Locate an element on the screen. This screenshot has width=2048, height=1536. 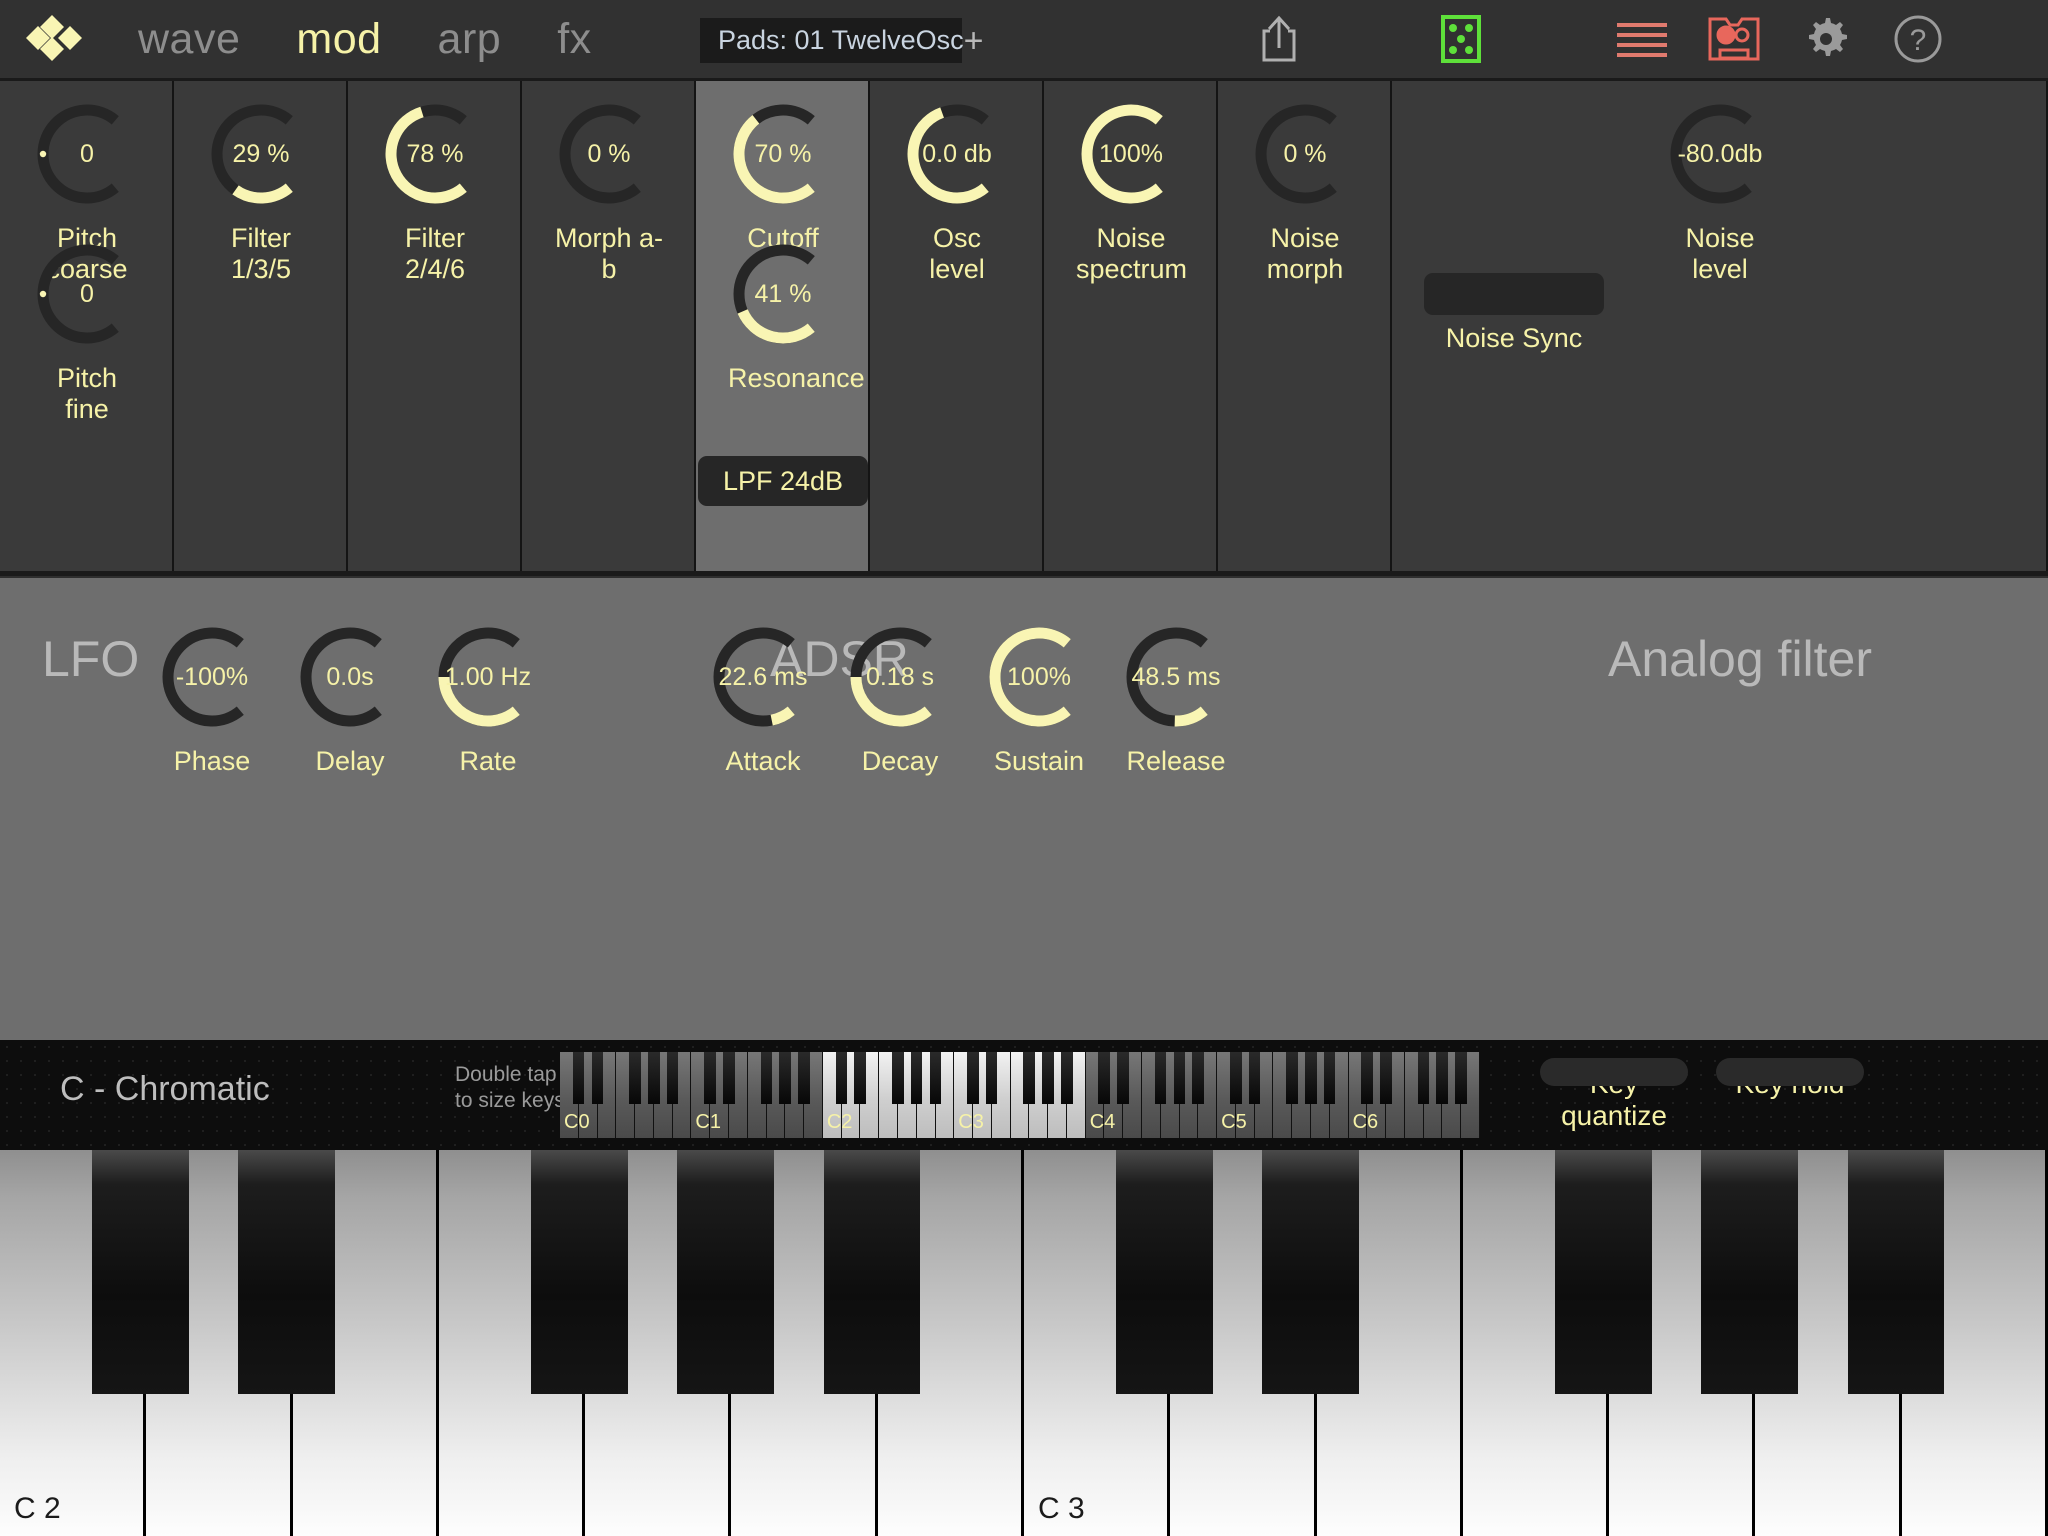
knob-osc-level: 0.0 db is located at coordinates (957, 154).